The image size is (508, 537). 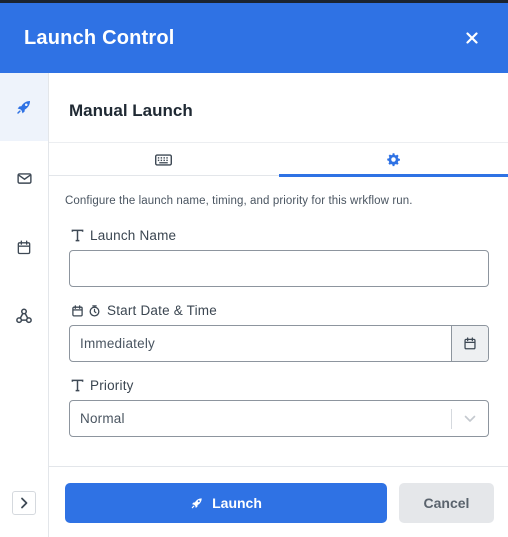 I want to click on launch-name-input, so click(x=279, y=268).